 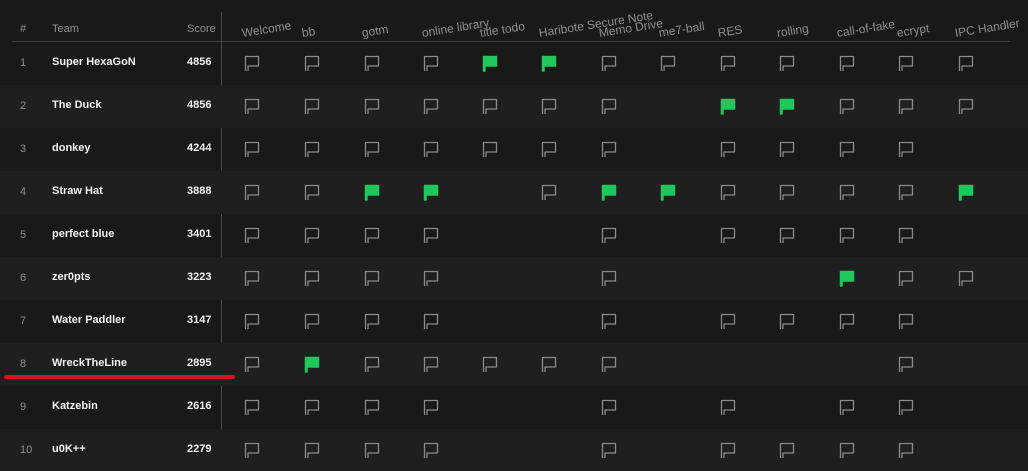 What do you see at coordinates (94, 62) in the screenshot?
I see `team-name-link: Super HexaGoN` at bounding box center [94, 62].